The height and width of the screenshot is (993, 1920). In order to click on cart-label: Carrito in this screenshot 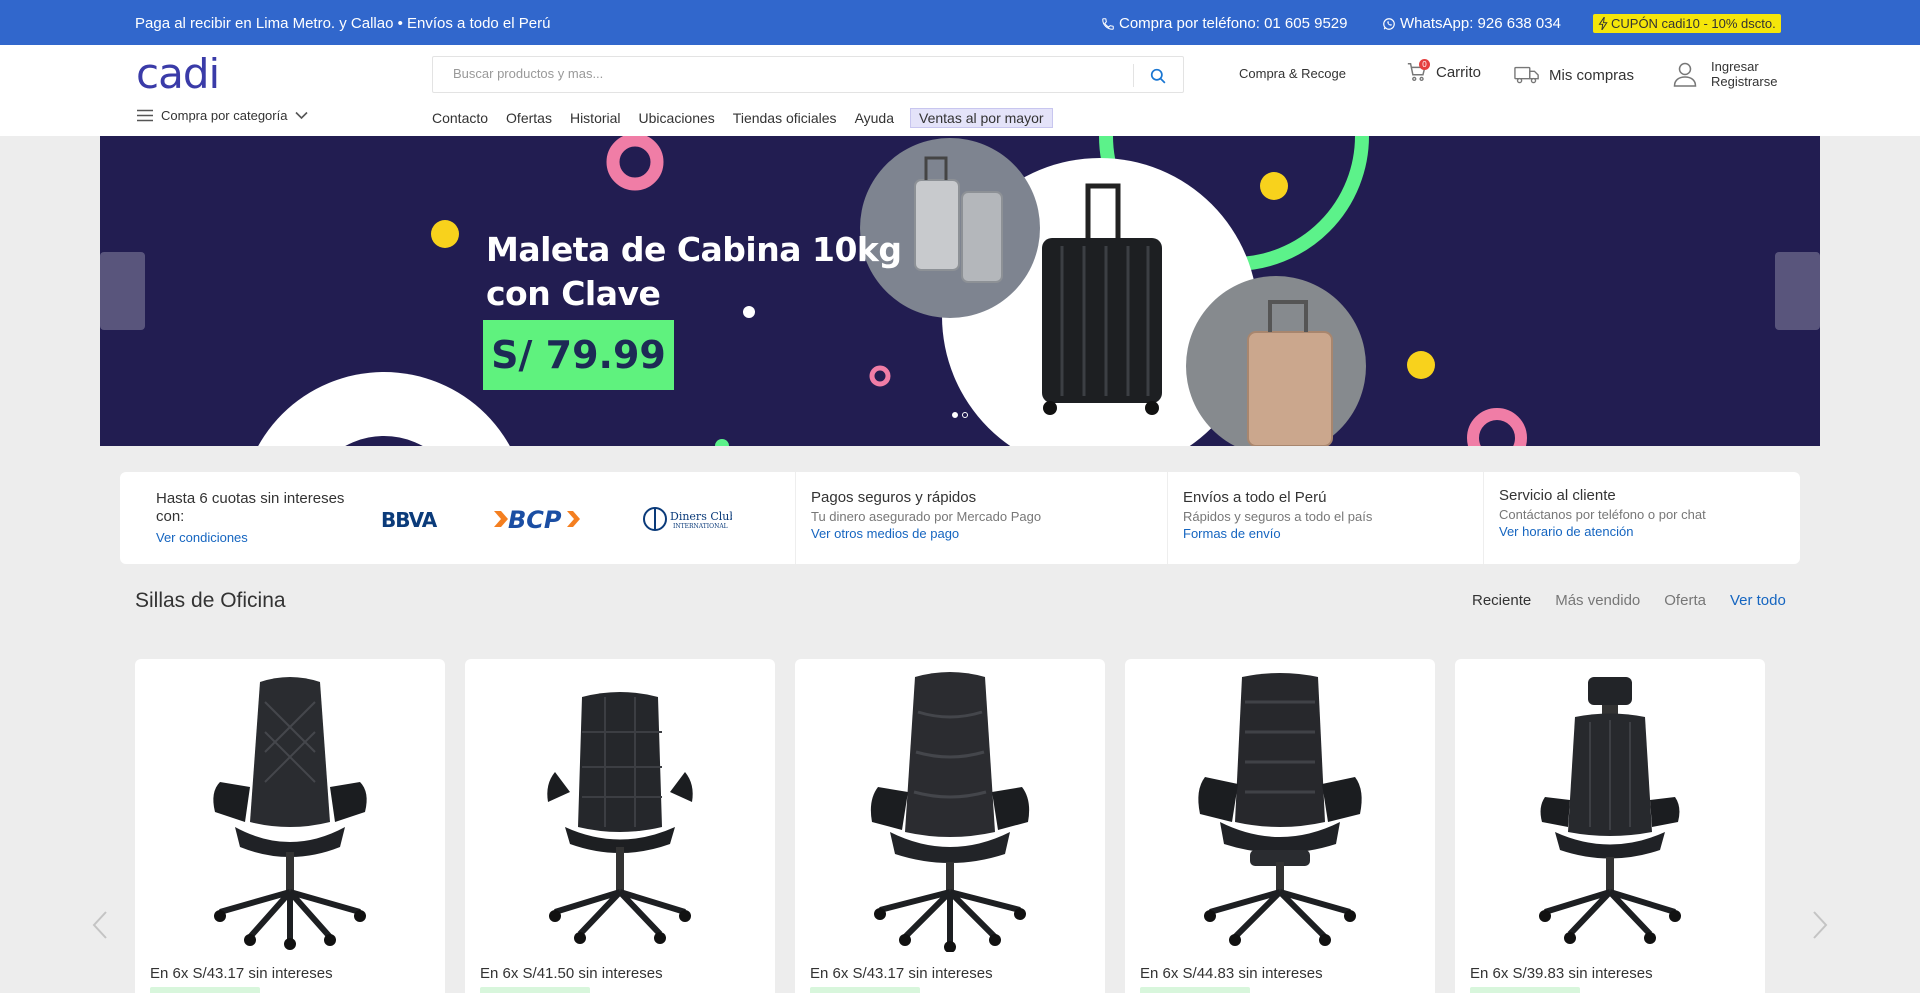, I will do `click(1459, 72)`.